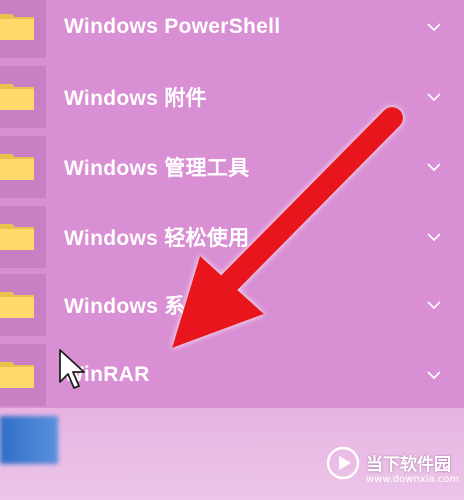 This screenshot has width=464, height=500. Describe the element at coordinates (72, 369) in the screenshot. I see `mouse-pointer-icon` at that location.